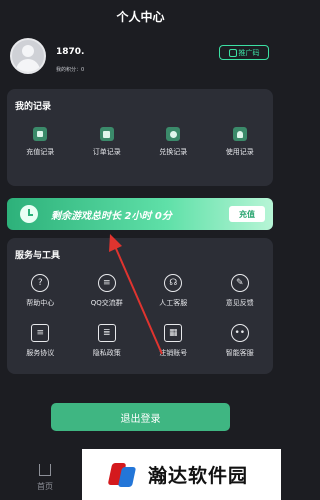 Image resolution: width=320 pixels, height=500 pixels. What do you see at coordinates (173, 303) in the screenshot?
I see `service-item-label: 人工客服` at bounding box center [173, 303].